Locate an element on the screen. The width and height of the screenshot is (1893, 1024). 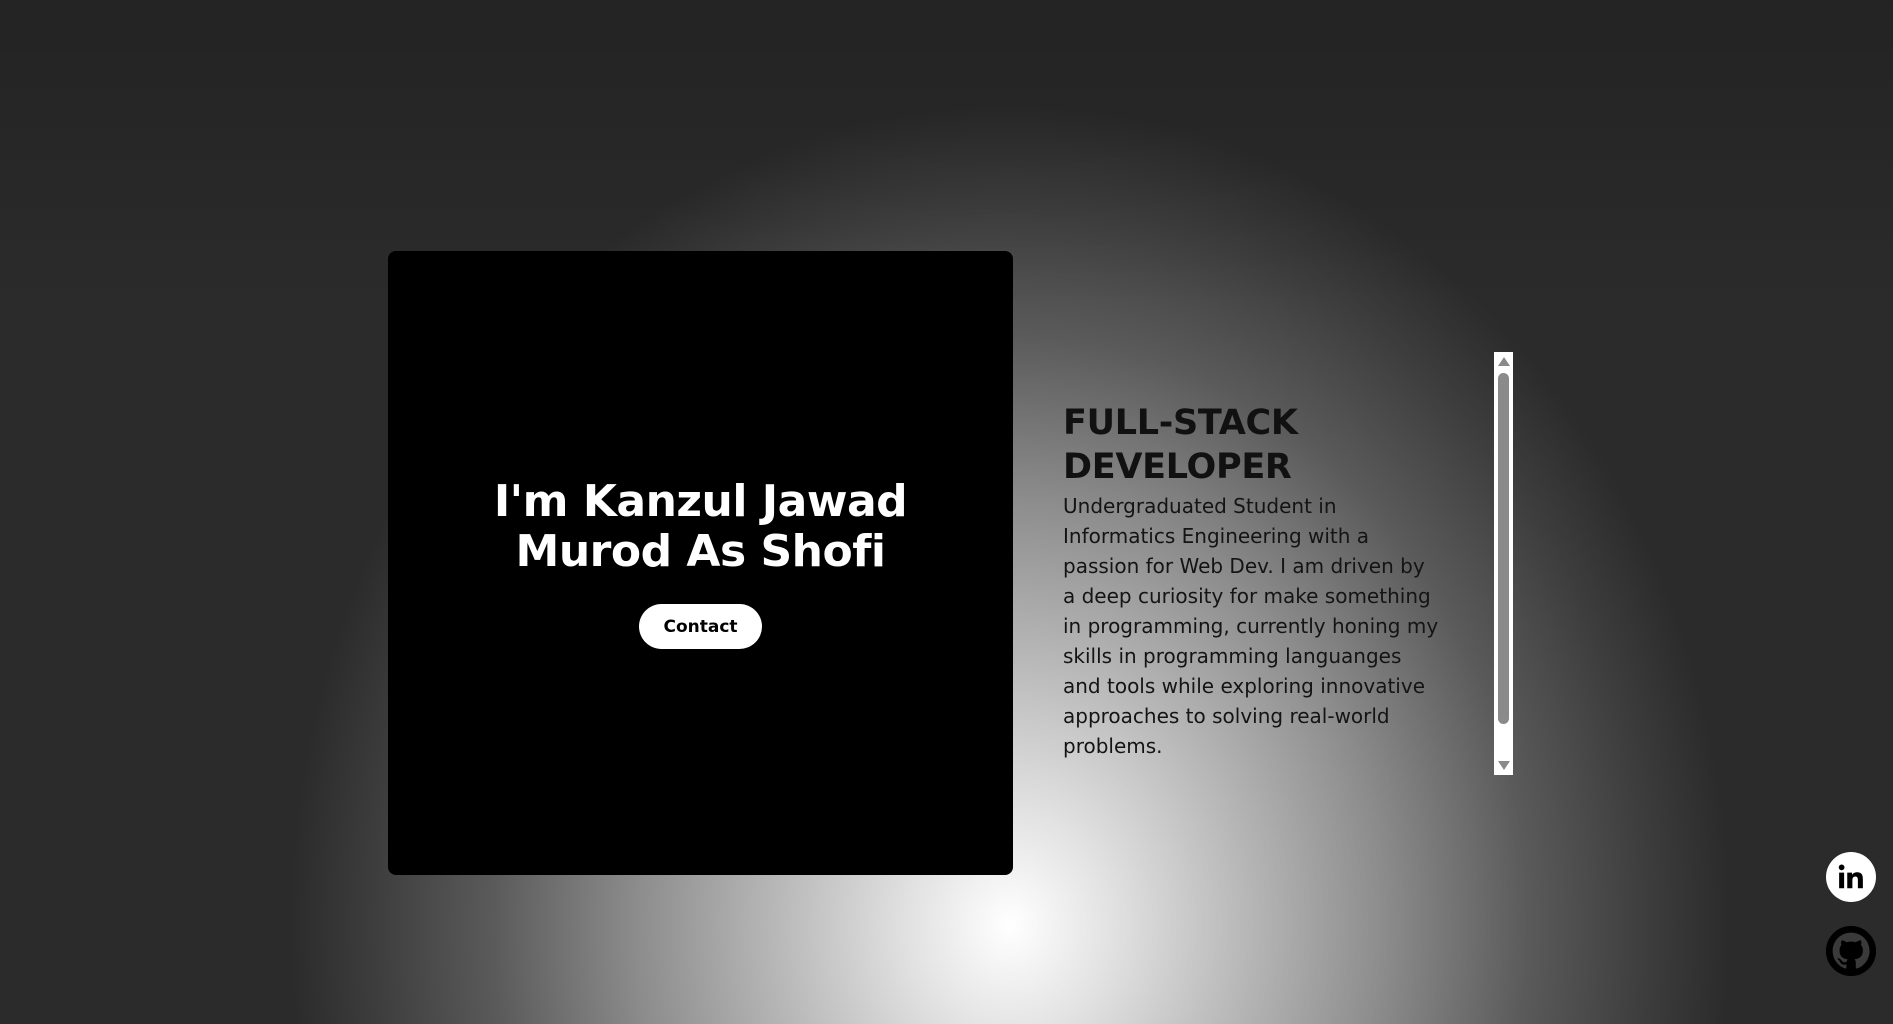
scroll-thumb is located at coordinates (1503, 548).